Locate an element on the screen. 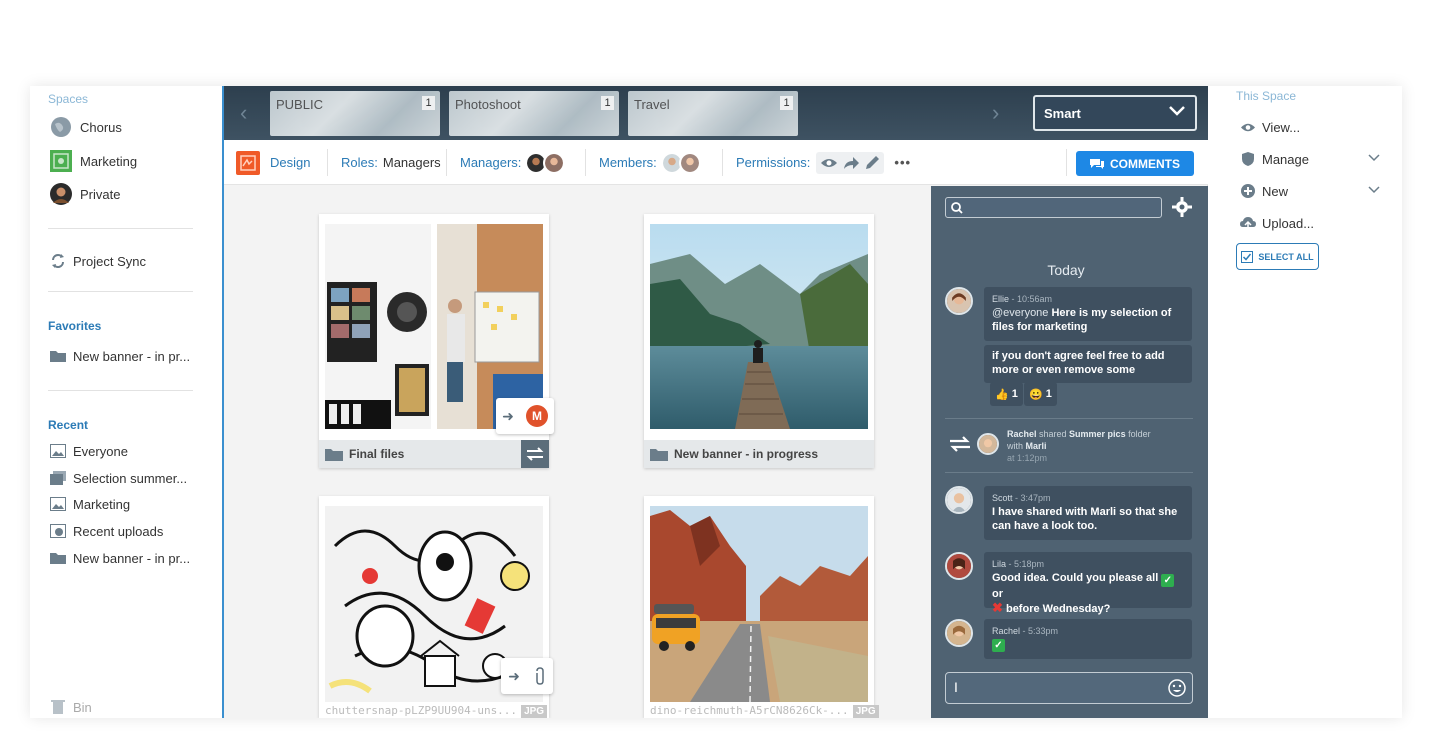  permissions-field: Permissions: ••• is located at coordinates (823, 162).